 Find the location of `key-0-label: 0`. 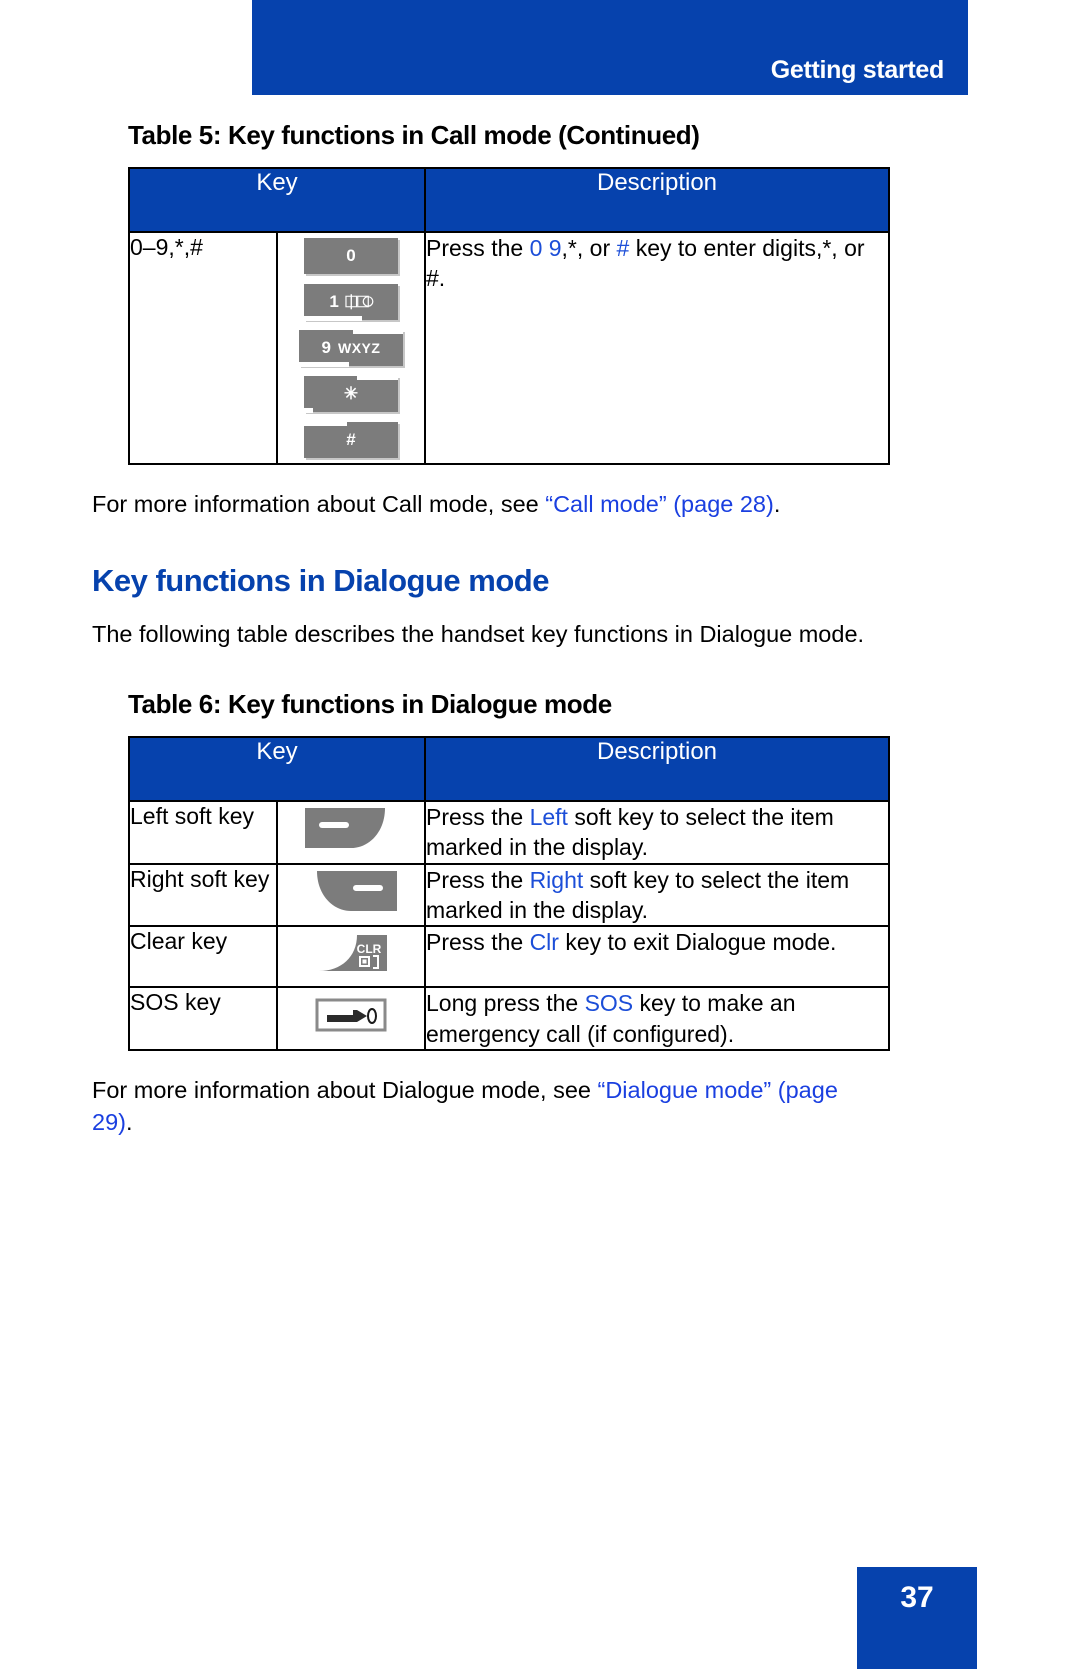

key-0-label: 0 is located at coordinates (351, 255).